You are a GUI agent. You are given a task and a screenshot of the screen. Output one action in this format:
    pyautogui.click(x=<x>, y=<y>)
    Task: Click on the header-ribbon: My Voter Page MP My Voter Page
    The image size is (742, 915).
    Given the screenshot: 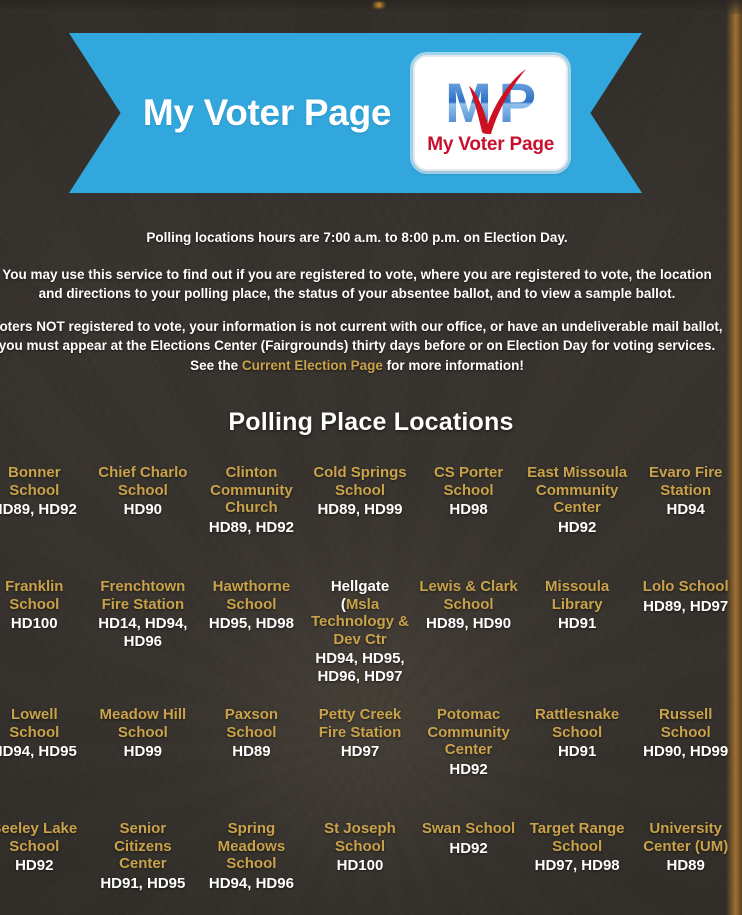 What is the action you would take?
    pyautogui.click(x=355, y=113)
    